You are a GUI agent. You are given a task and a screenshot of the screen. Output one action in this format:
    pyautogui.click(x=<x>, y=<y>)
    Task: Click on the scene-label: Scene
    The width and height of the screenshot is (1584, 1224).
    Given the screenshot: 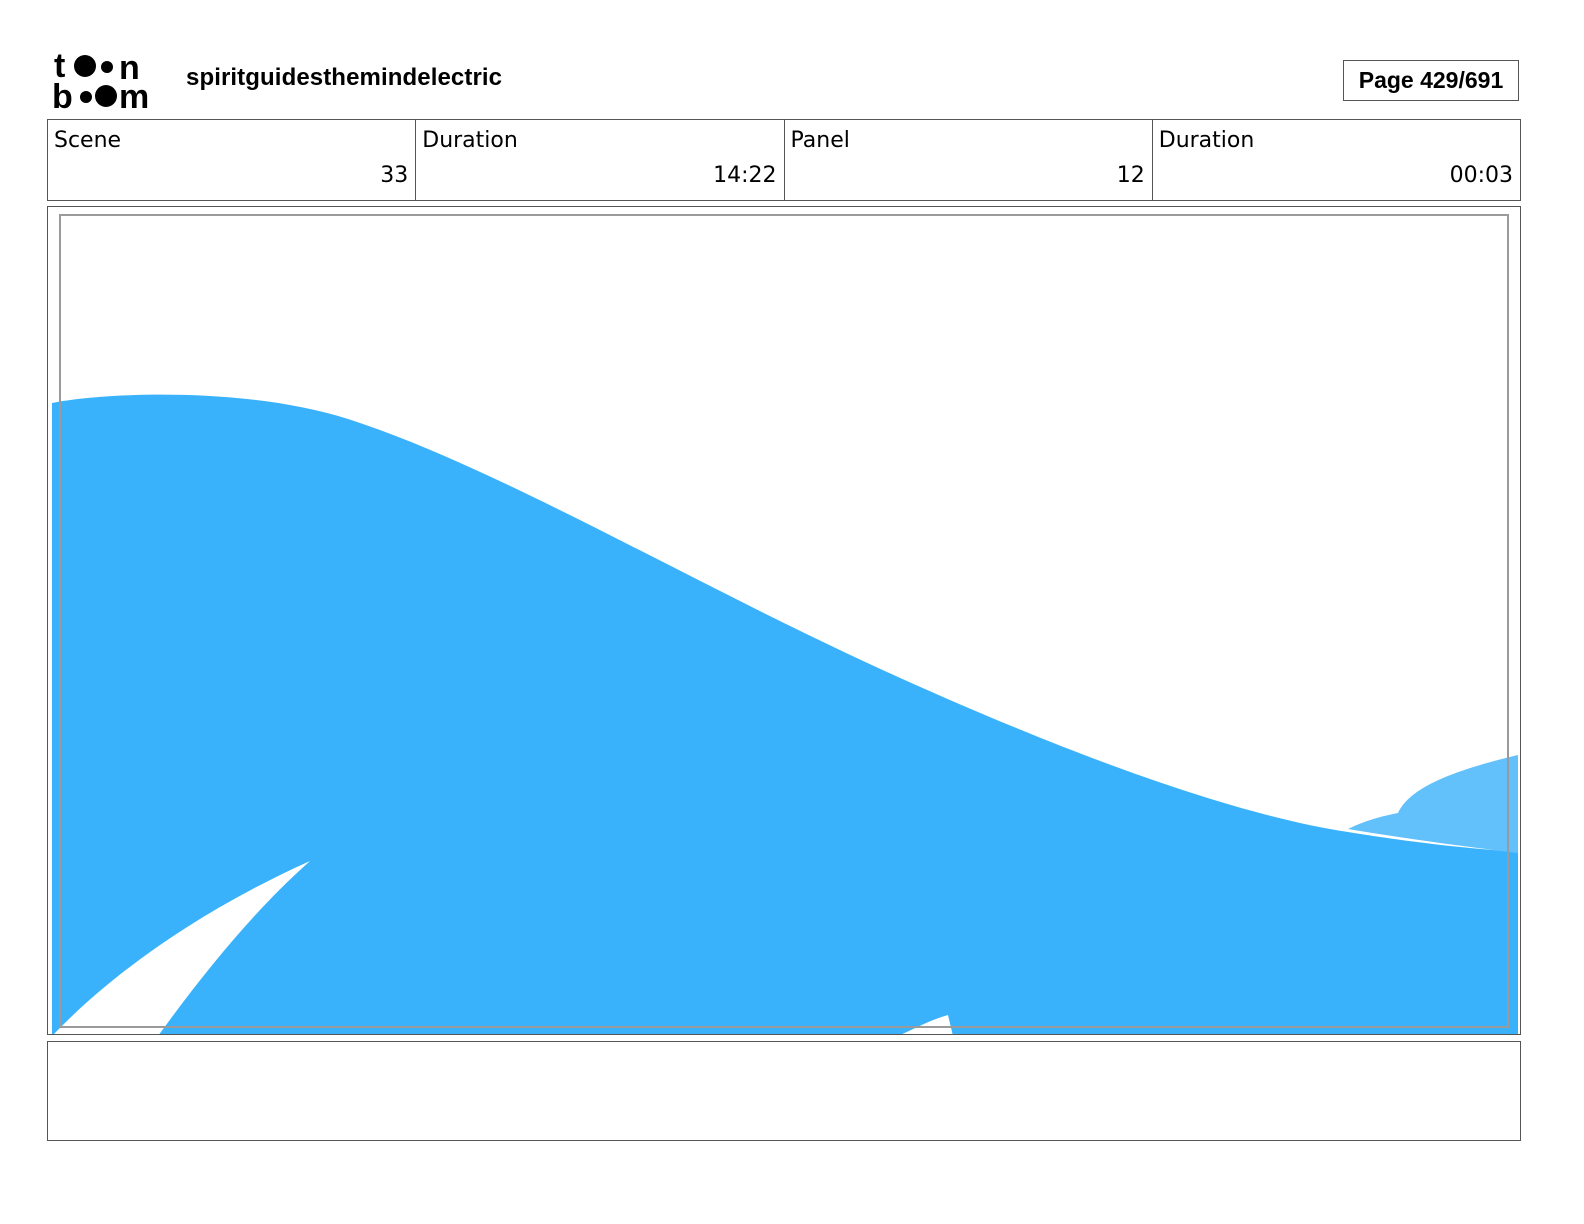 What is the action you would take?
    pyautogui.click(x=88, y=140)
    